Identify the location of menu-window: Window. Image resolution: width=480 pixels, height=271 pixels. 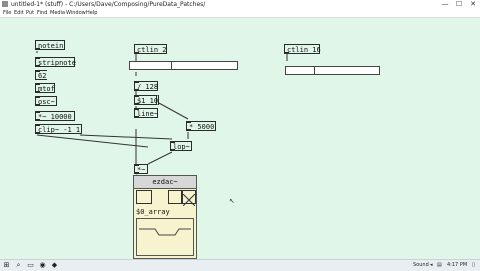
(76, 13).